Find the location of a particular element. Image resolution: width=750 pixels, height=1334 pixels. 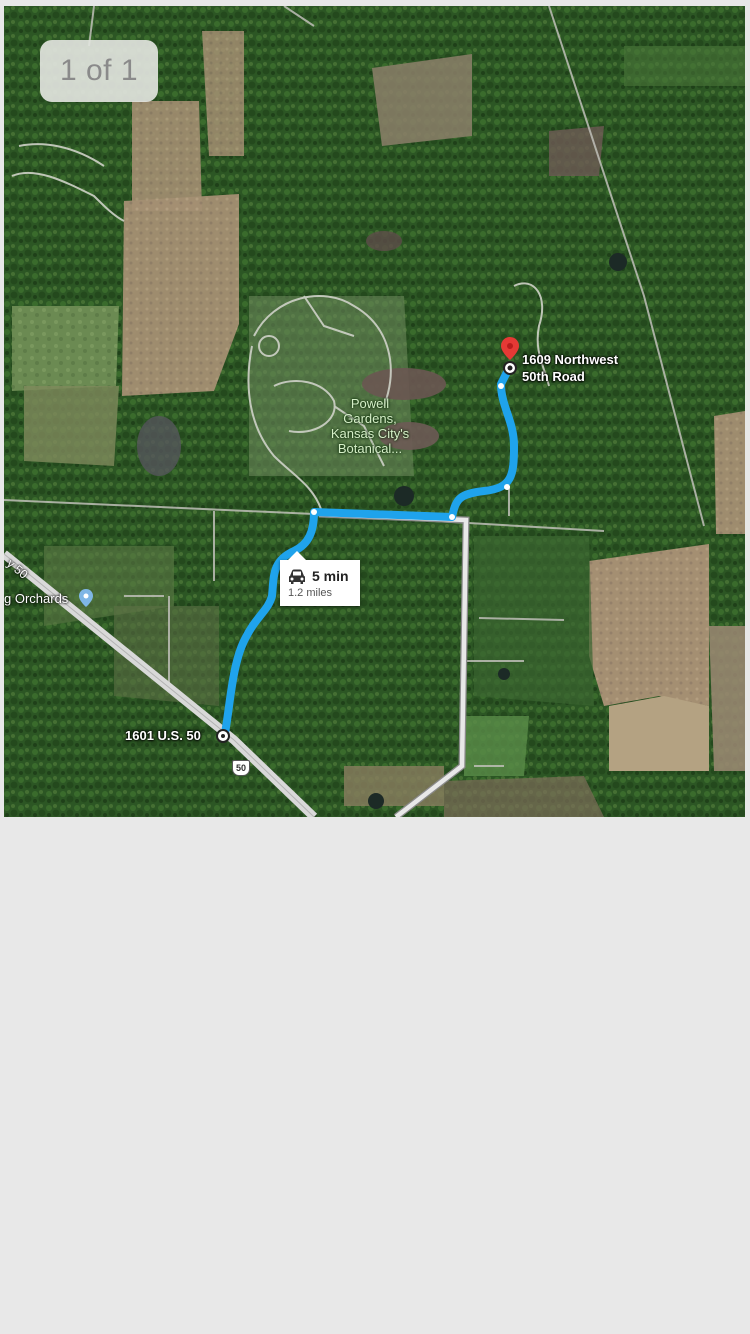

orchards-label-text: g Orchards is located at coordinates (36, 598).